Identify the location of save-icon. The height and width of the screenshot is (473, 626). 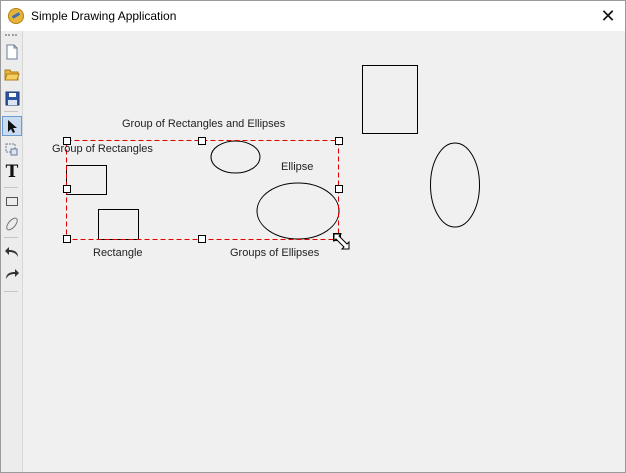
(12, 98).